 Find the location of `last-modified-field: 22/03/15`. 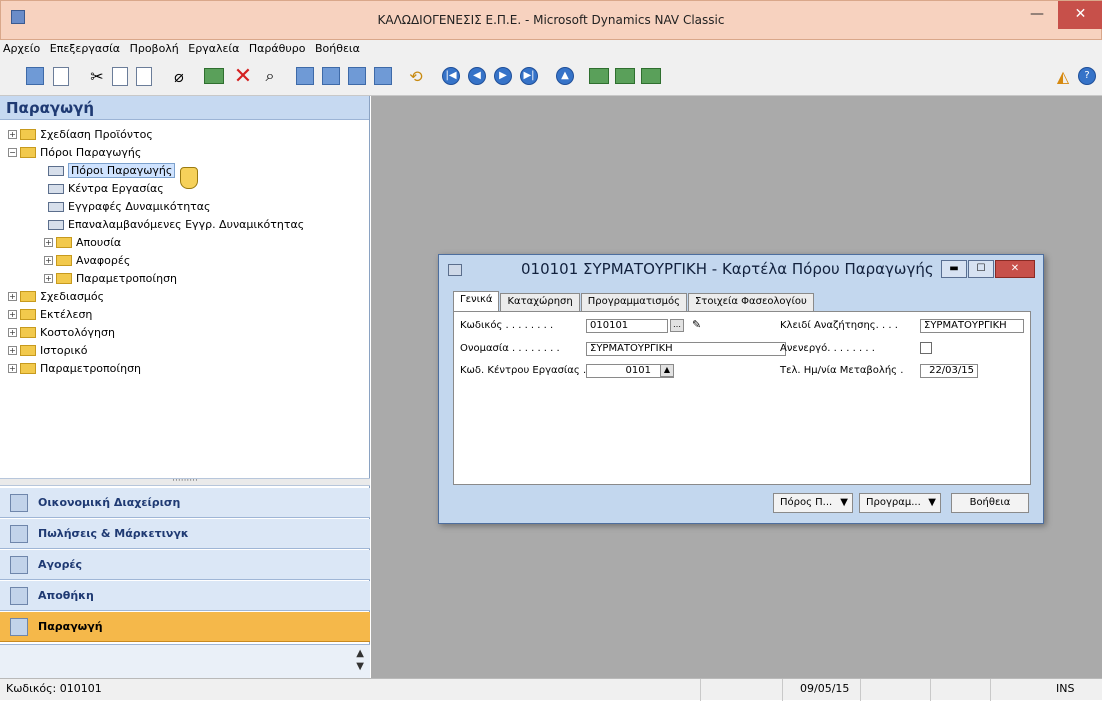

last-modified-field: 22/03/15 is located at coordinates (949, 371).